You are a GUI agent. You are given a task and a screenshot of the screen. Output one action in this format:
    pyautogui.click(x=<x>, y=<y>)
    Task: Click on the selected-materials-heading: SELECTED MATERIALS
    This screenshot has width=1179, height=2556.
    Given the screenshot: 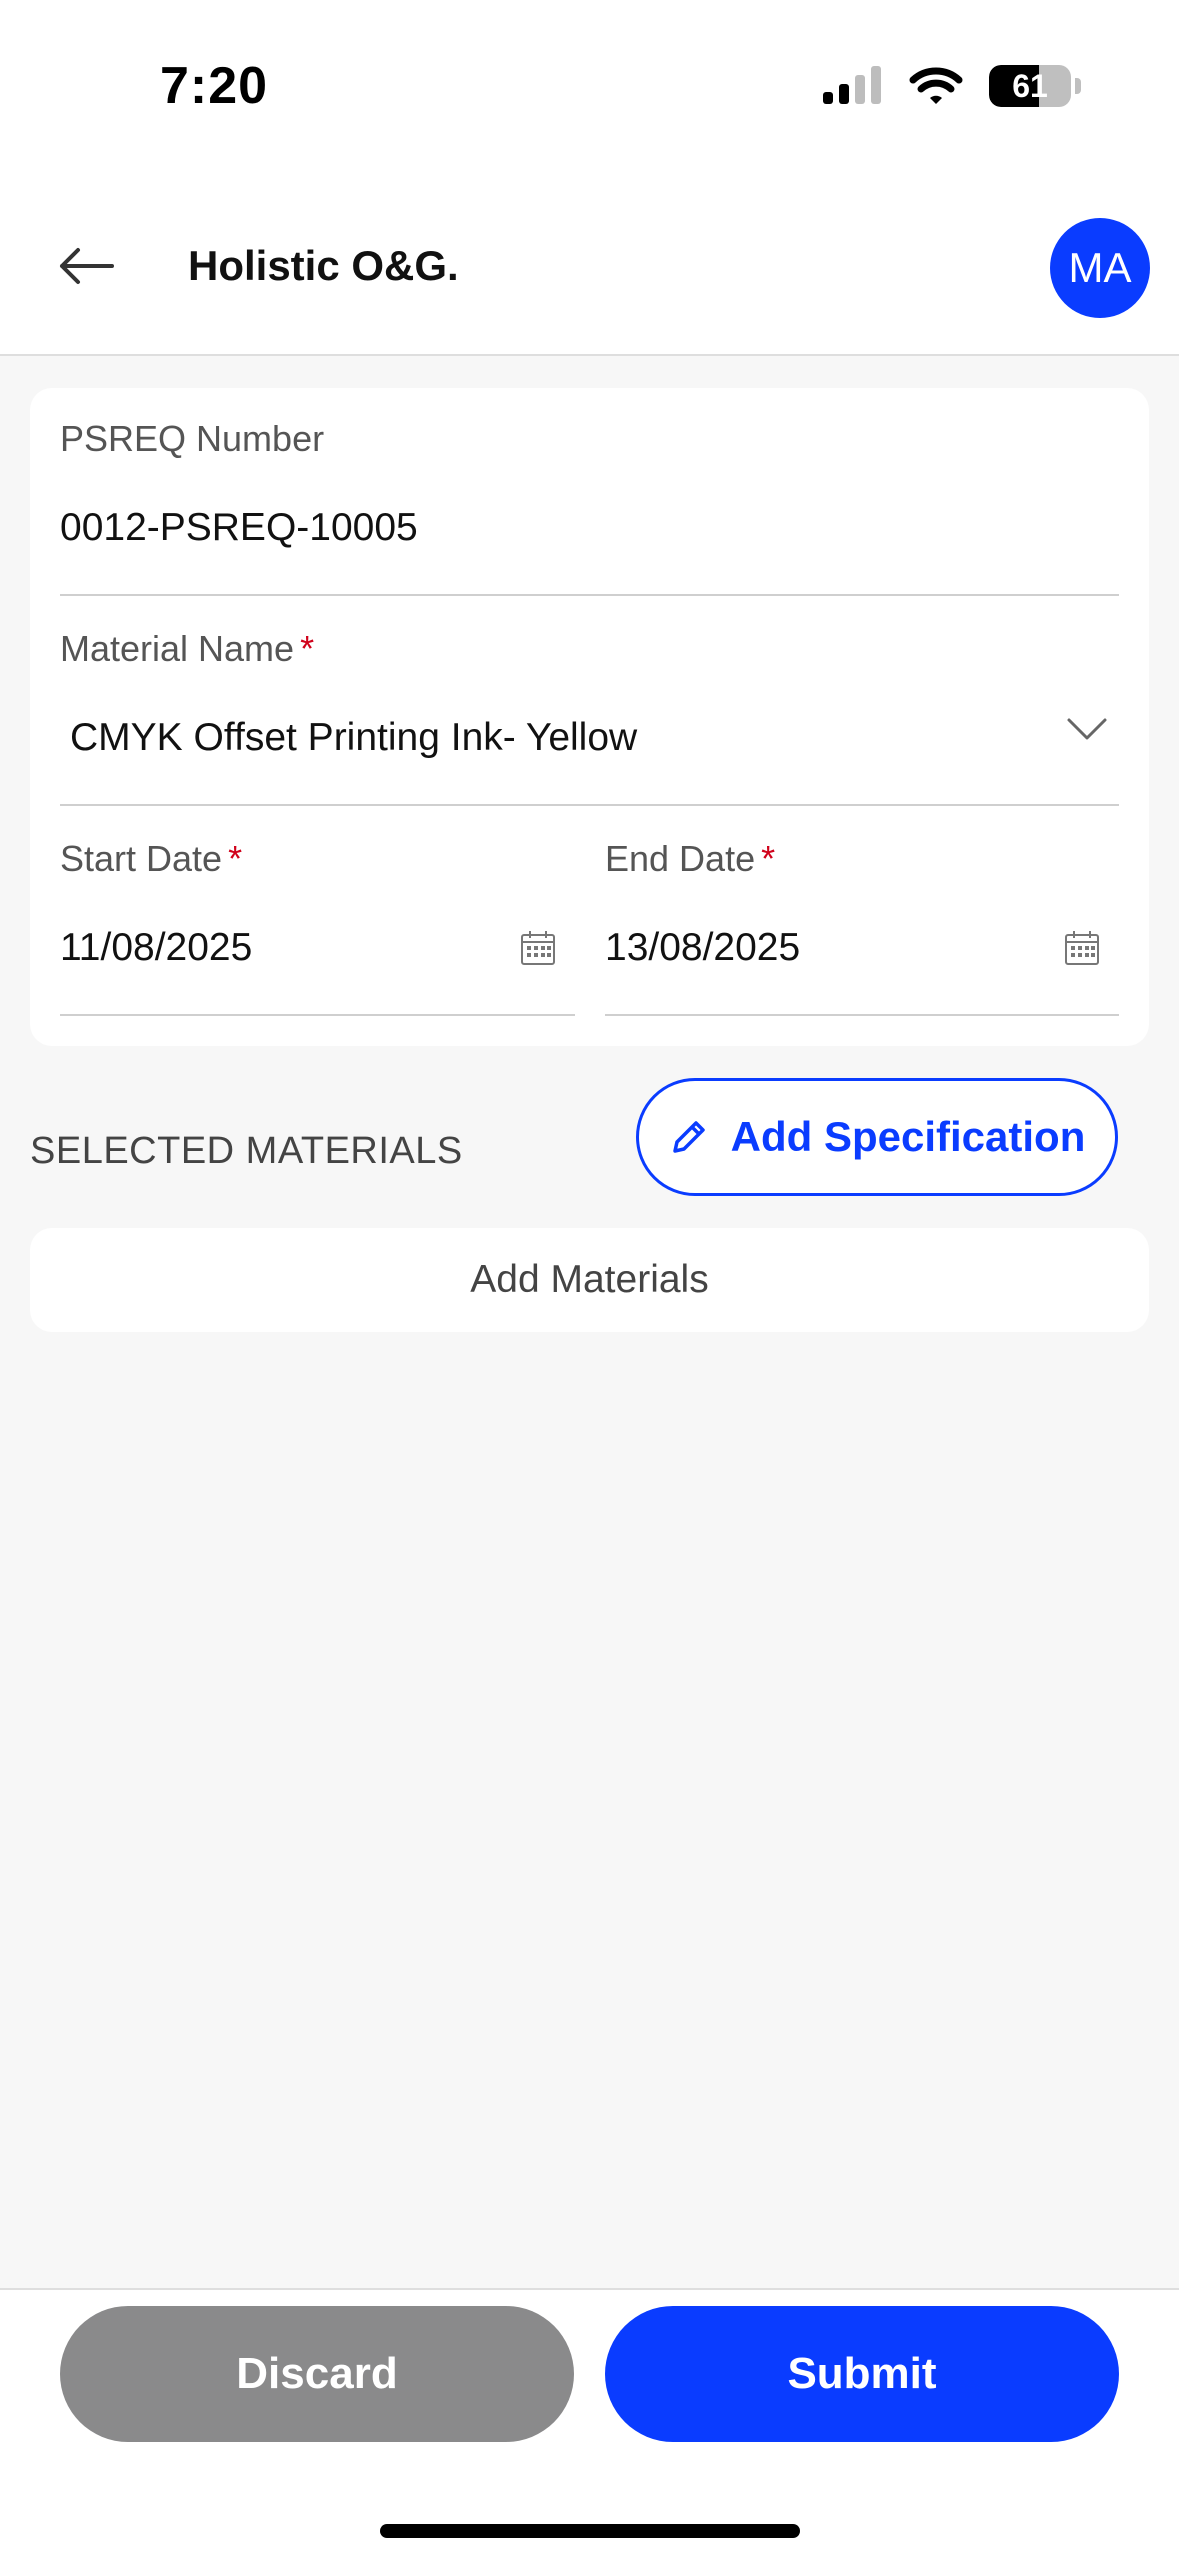 What is the action you would take?
    pyautogui.click(x=246, y=1151)
    